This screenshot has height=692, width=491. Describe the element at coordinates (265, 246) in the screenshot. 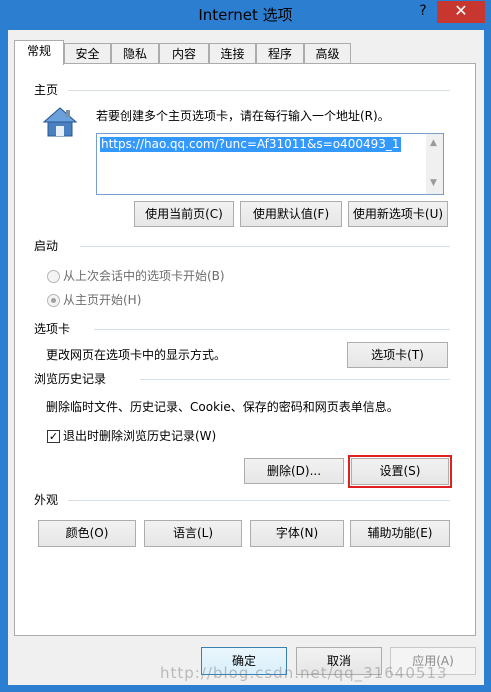

I see `startup-section-rule` at that location.